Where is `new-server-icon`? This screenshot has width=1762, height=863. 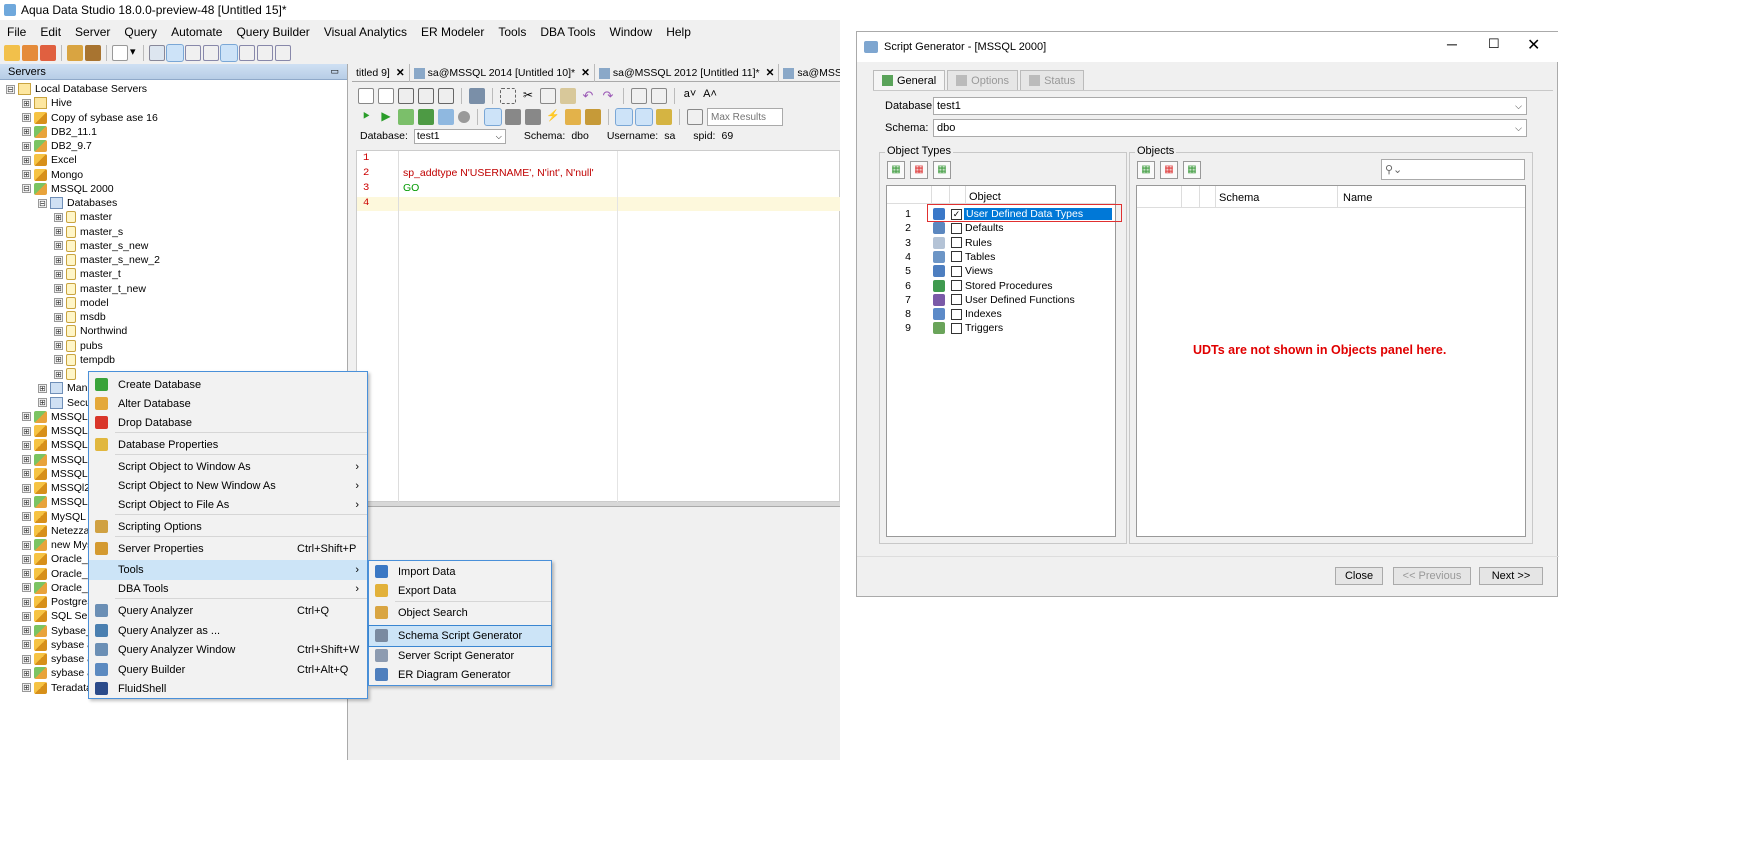
new-server-icon is located at coordinates (12, 53).